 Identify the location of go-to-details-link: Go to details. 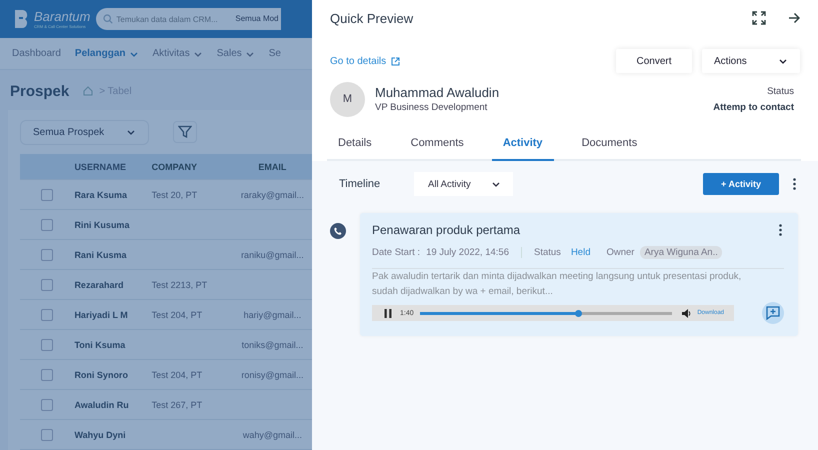
(365, 61).